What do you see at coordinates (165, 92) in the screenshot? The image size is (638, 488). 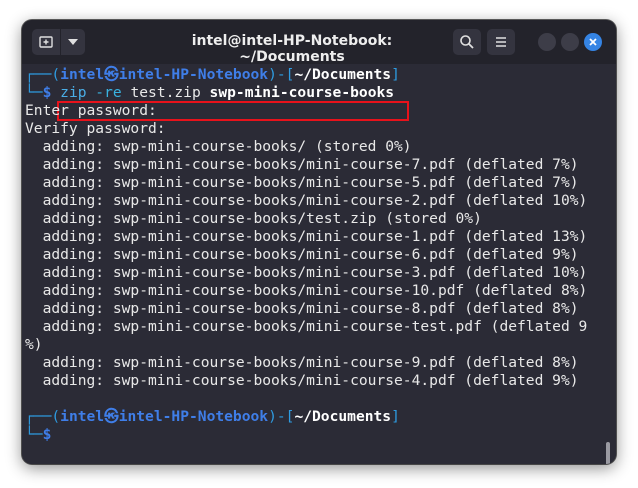 I see `command-arg: test.zip` at bounding box center [165, 92].